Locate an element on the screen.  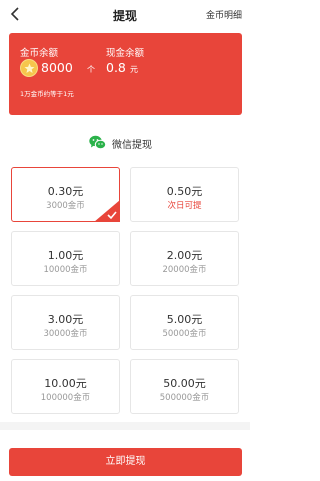
option-1.00: 1.00元 10000金币 is located at coordinates (65, 258).